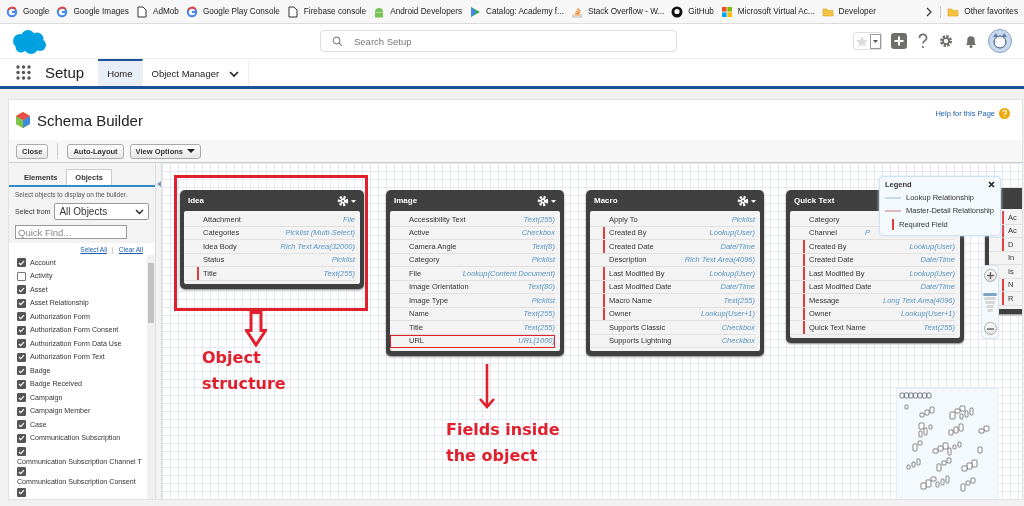  I want to click on annotation-label: Fields inside the object, so click(503, 443).